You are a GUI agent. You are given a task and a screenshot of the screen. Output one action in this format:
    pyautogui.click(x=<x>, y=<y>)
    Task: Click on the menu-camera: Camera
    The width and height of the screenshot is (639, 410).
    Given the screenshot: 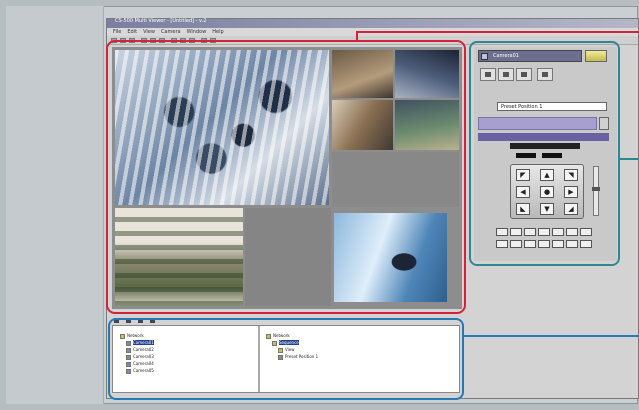 What is the action you would take?
    pyautogui.click(x=171, y=32)
    